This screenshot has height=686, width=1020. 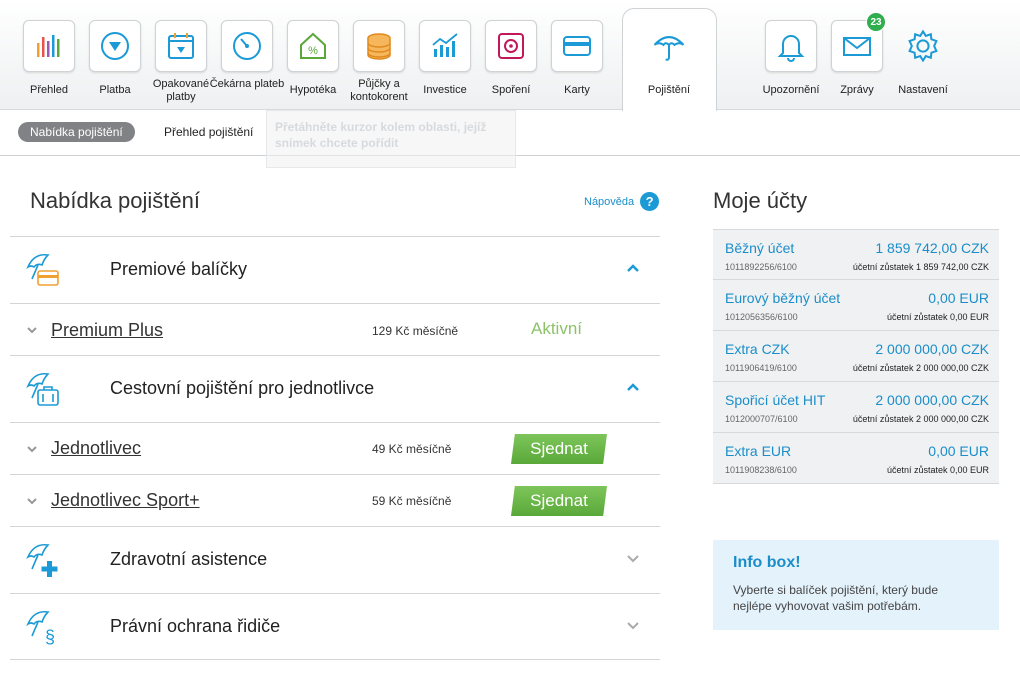 What do you see at coordinates (775, 400) in the screenshot?
I see `account-name: Spořicí účet HIT` at bounding box center [775, 400].